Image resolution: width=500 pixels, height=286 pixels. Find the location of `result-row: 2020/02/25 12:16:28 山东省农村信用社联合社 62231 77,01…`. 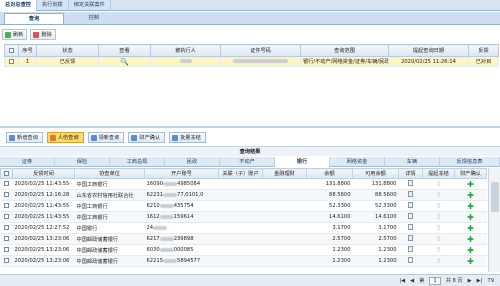

result-row: 2020/02/25 12:16:28 山东省农村信用社联合社 62231 77,01… is located at coordinates (243, 195).